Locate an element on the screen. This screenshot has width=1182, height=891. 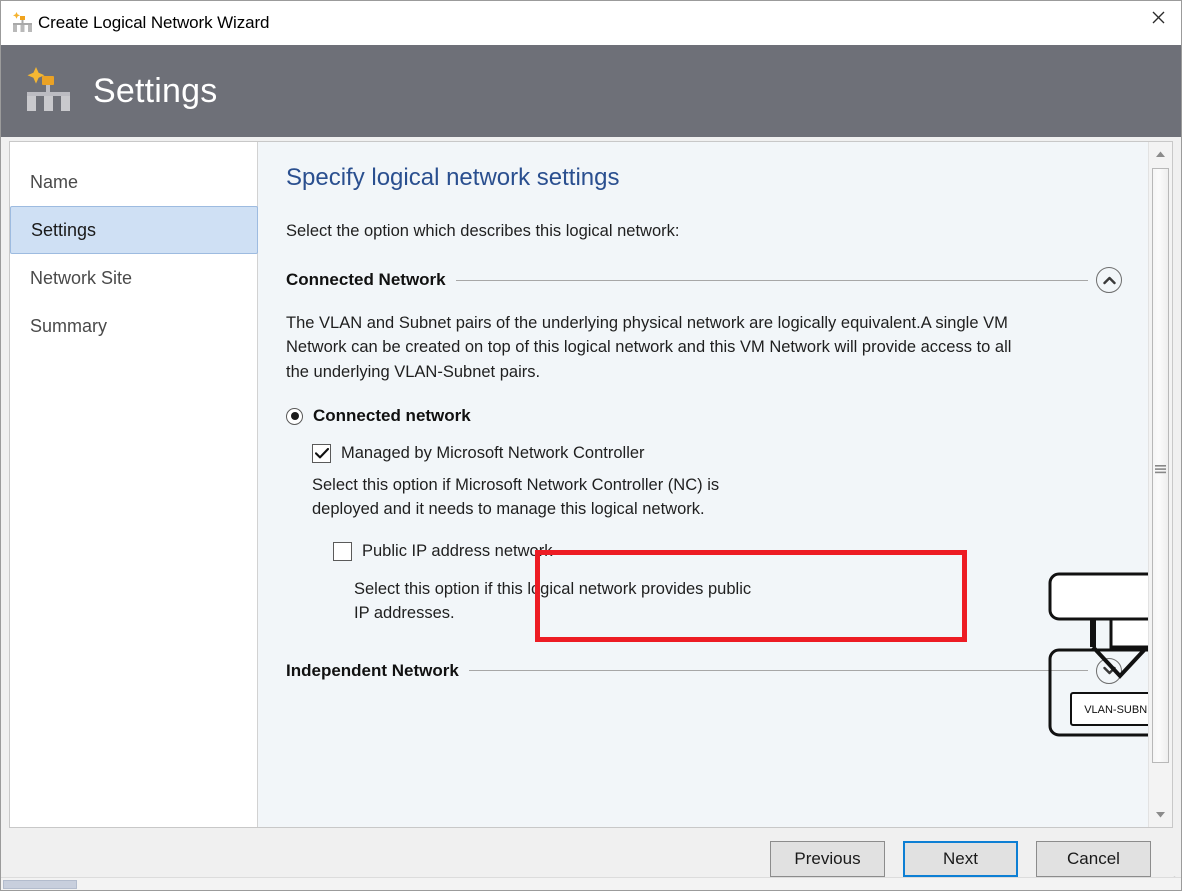
managed-by-nc-checkbox is located at coordinates (321, 454).